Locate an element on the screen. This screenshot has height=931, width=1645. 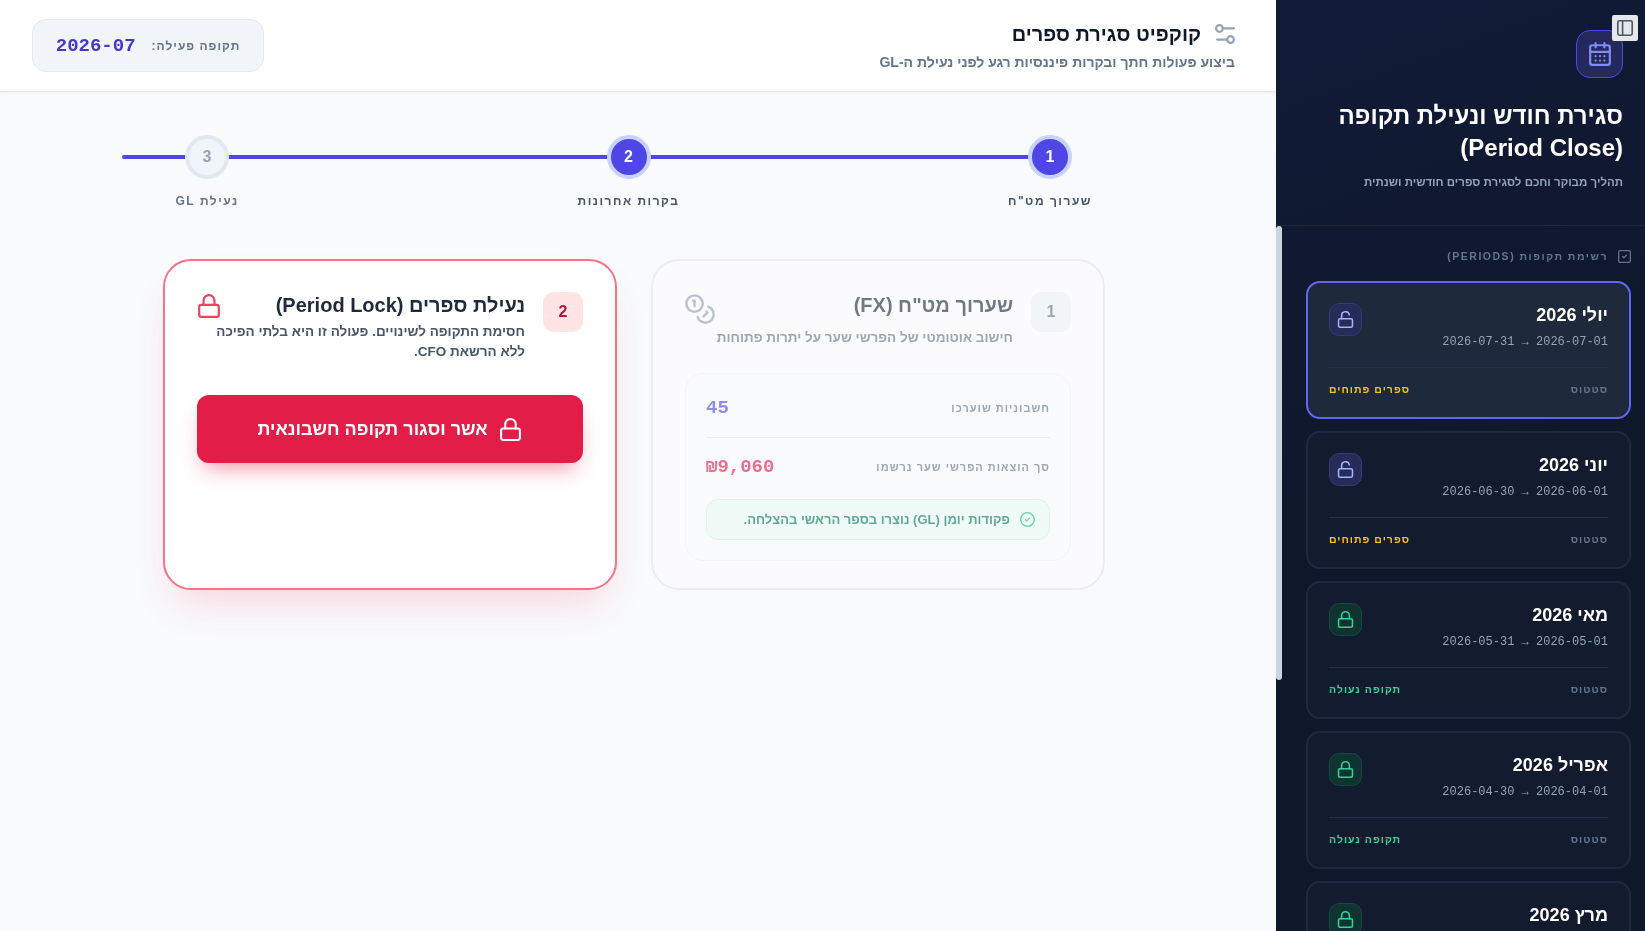
scrollbar-thumb is located at coordinates (1279, 453).